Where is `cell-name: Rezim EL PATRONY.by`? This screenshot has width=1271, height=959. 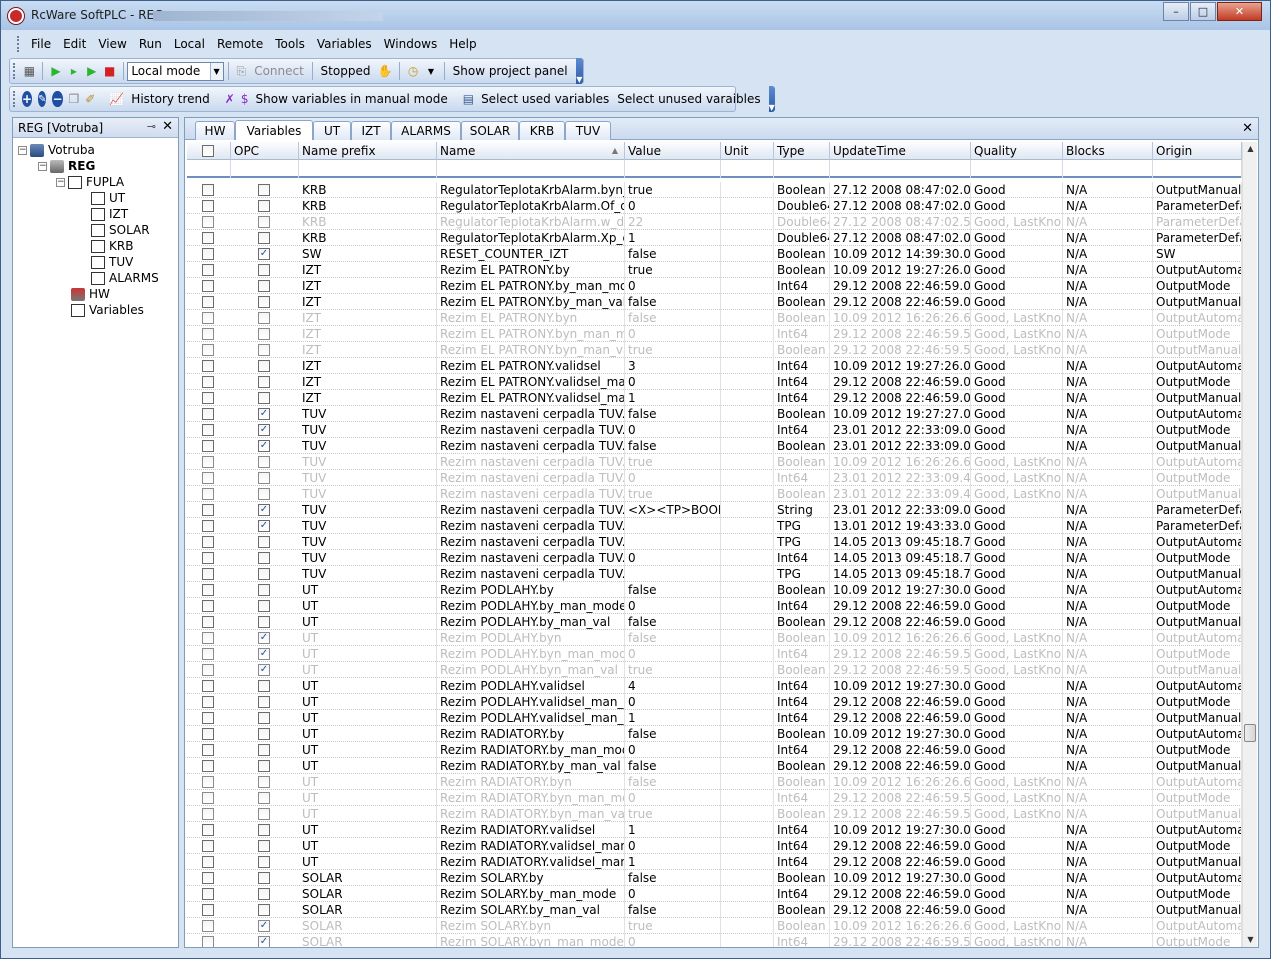 cell-name: Rezim EL PATRONY.by is located at coordinates (531, 270).